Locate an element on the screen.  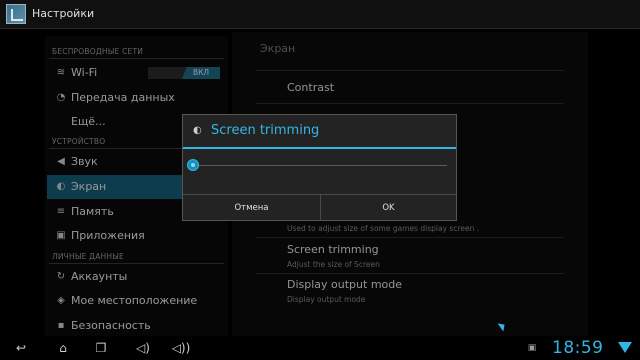
settings-app-icon is located at coordinates (16, 14).